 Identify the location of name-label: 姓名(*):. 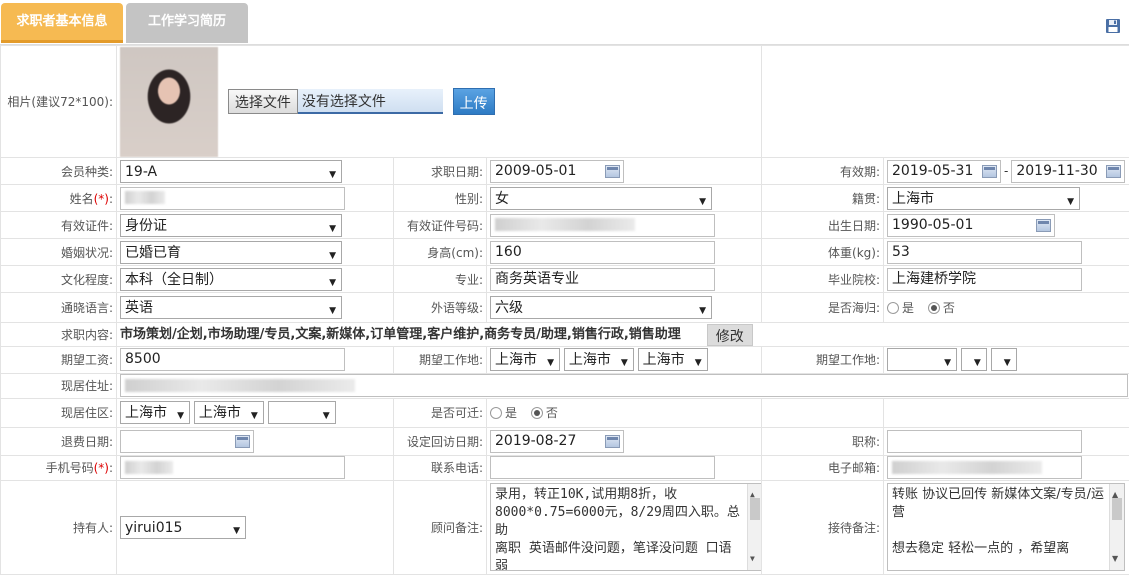
(58, 198).